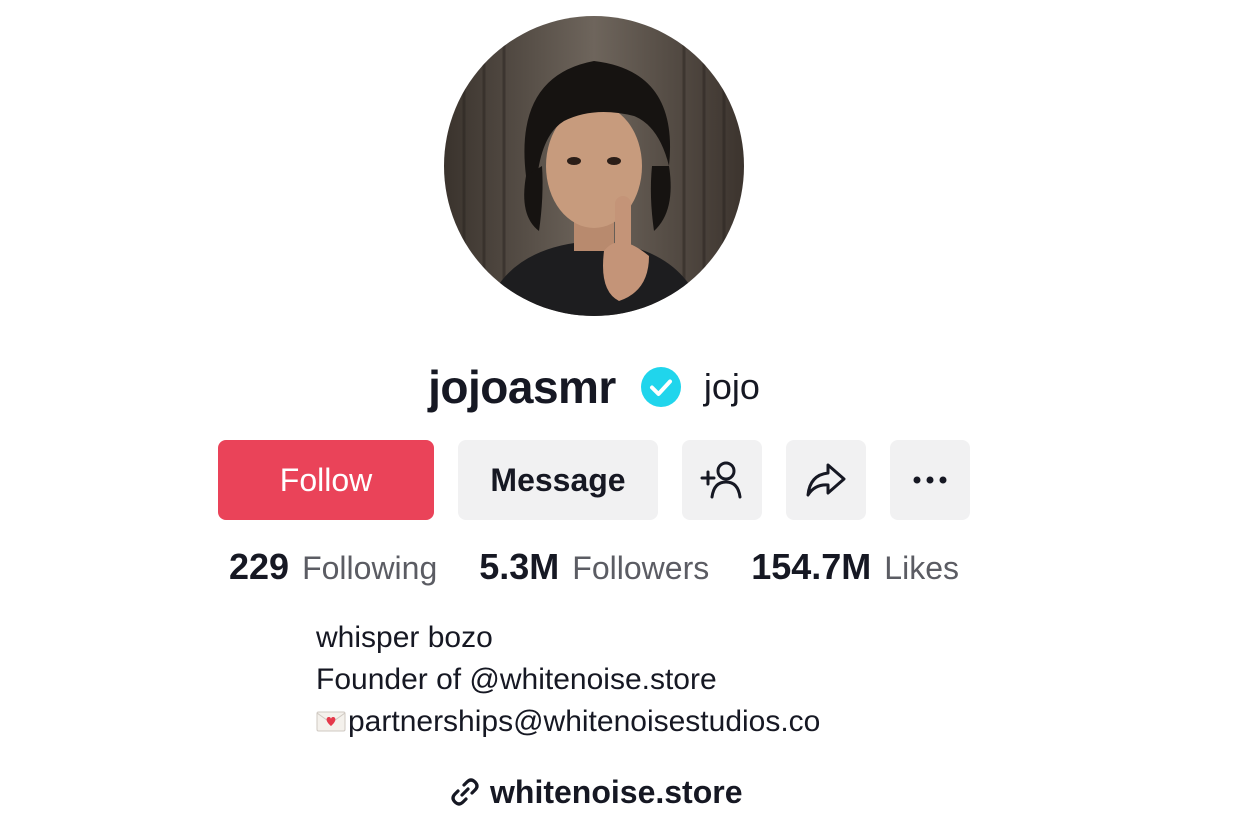 This screenshot has width=1242, height=836. I want to click on username: jojoasmr, so click(522, 387).